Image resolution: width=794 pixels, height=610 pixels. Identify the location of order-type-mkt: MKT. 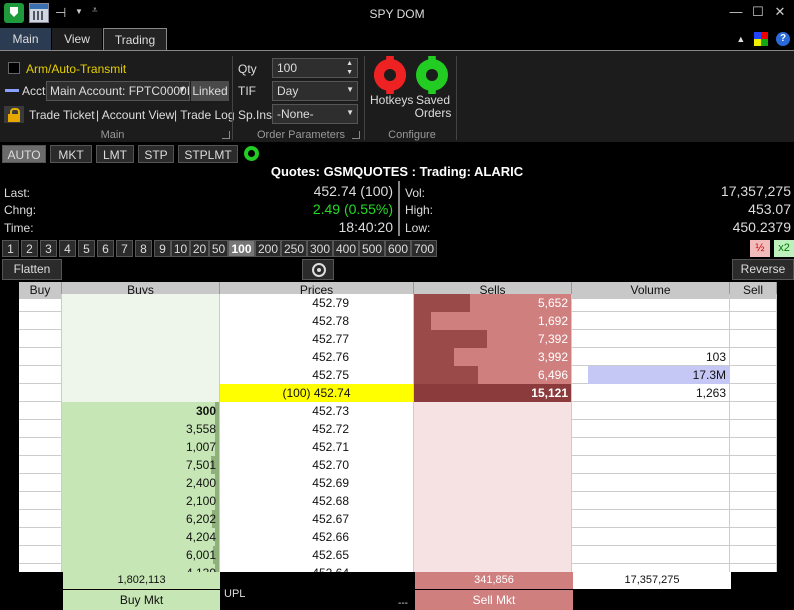
(71, 154).